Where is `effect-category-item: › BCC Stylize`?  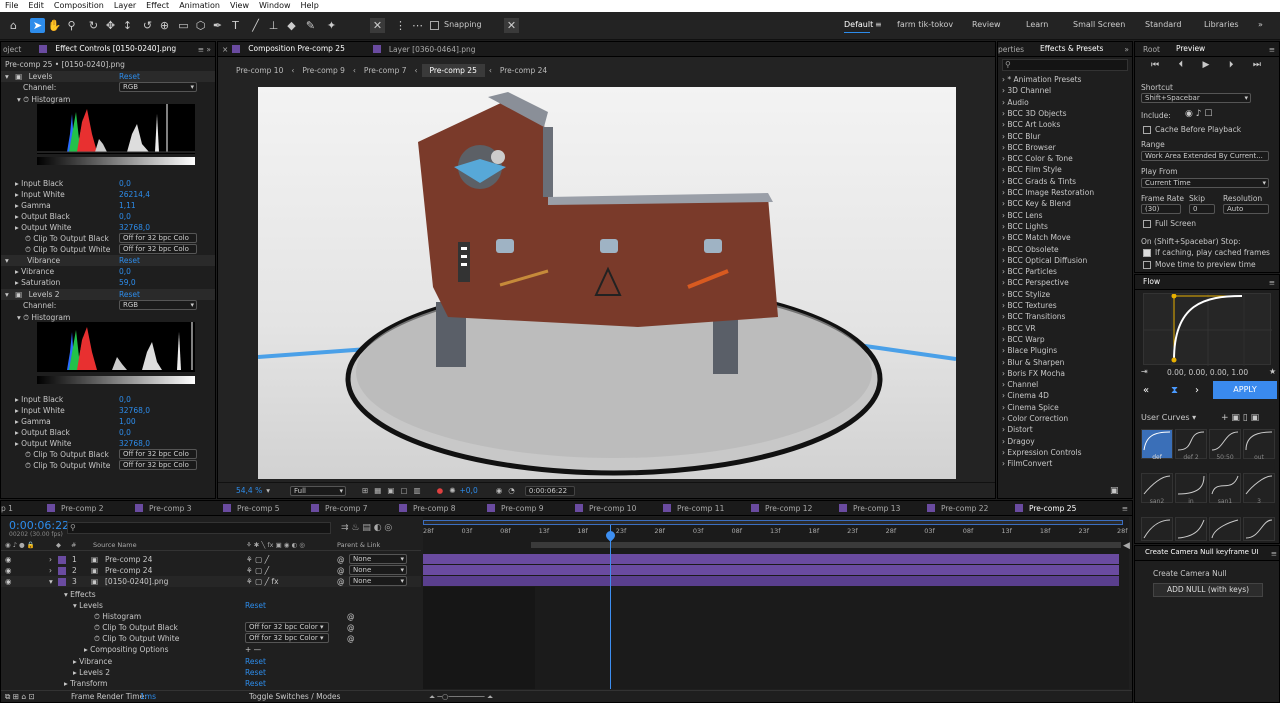 effect-category-item: › BCC Stylize is located at coordinates (1026, 294).